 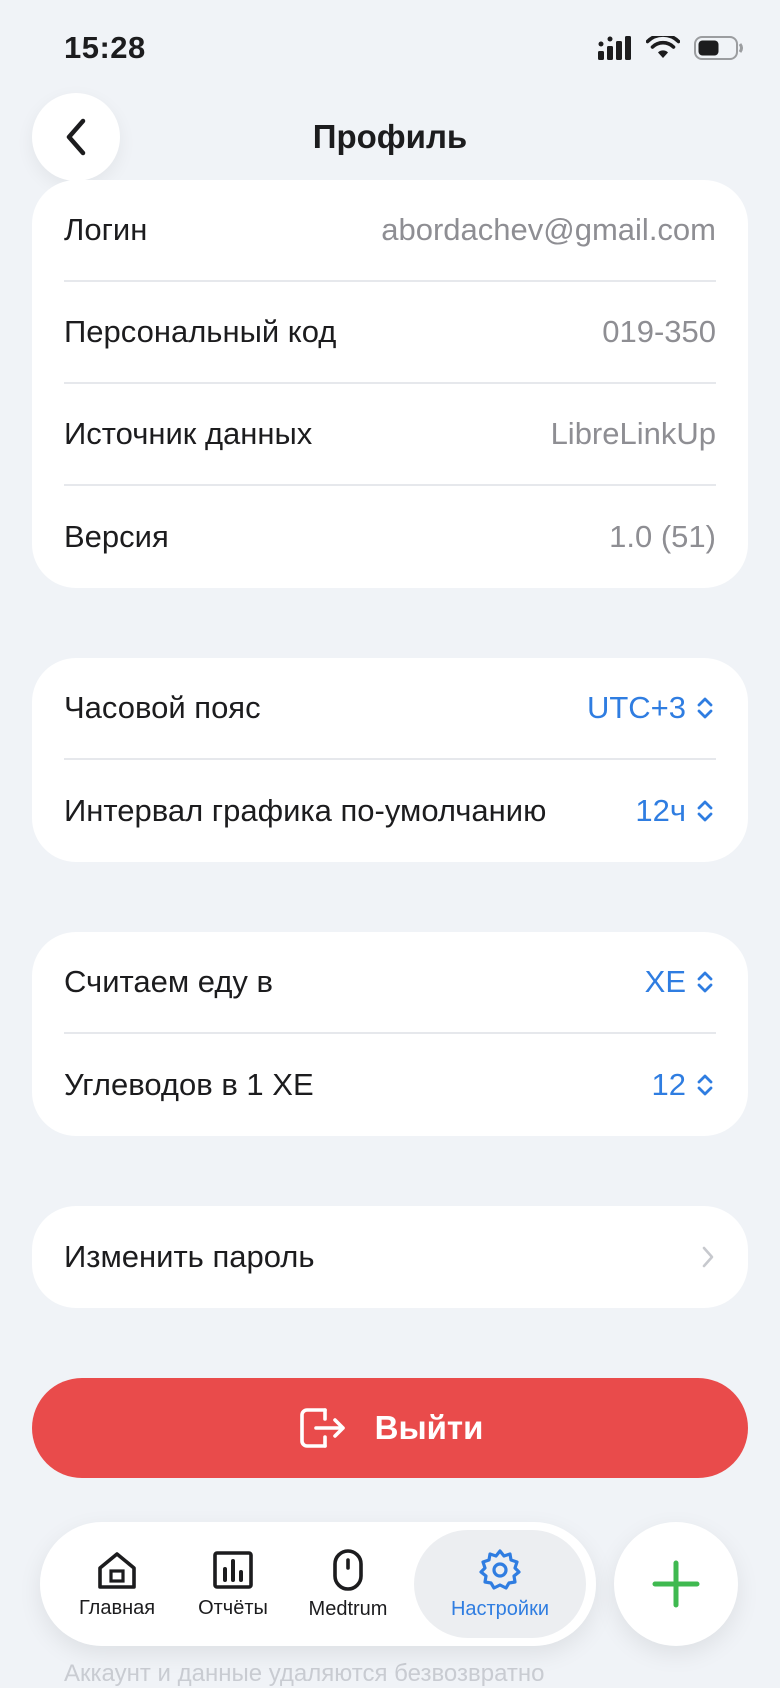 I want to click on change-password-card: Изменить пароль, so click(x=390, y=1257).